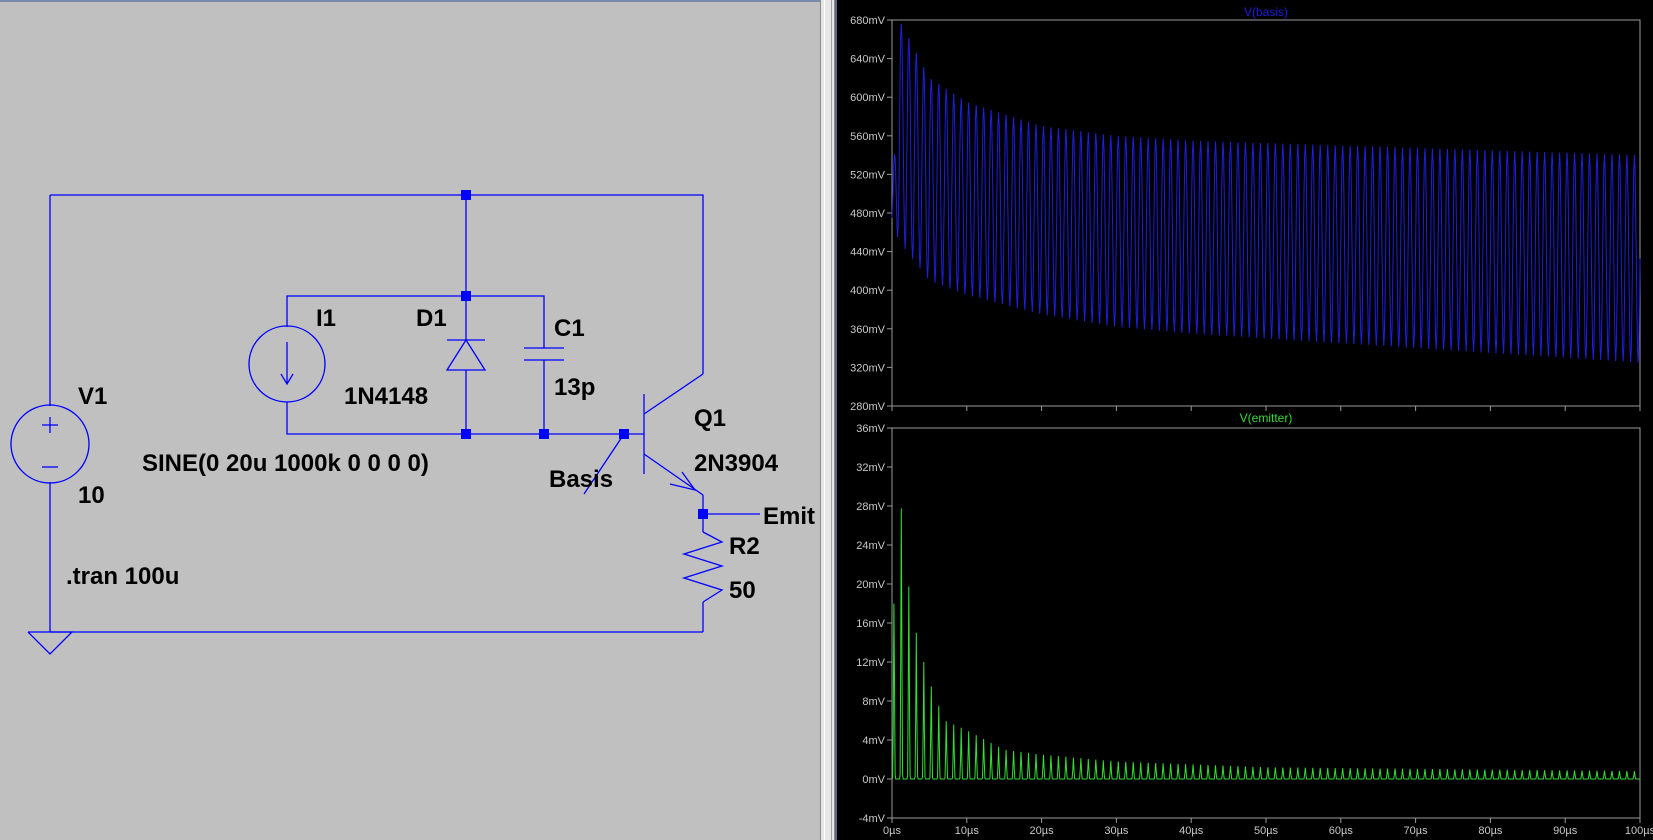 The image size is (1653, 840). Describe the element at coordinates (868, 291) in the screenshot. I see `y-tick-label: 400mV` at that location.